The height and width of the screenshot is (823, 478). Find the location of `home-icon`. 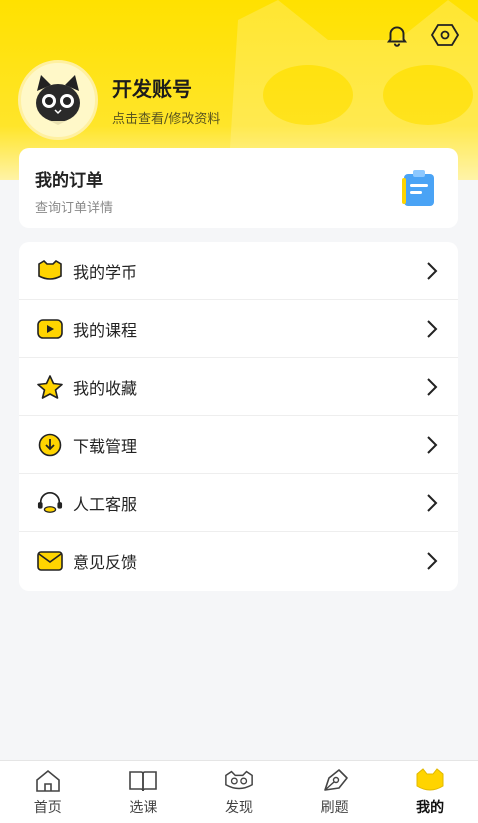

home-icon is located at coordinates (48, 781).